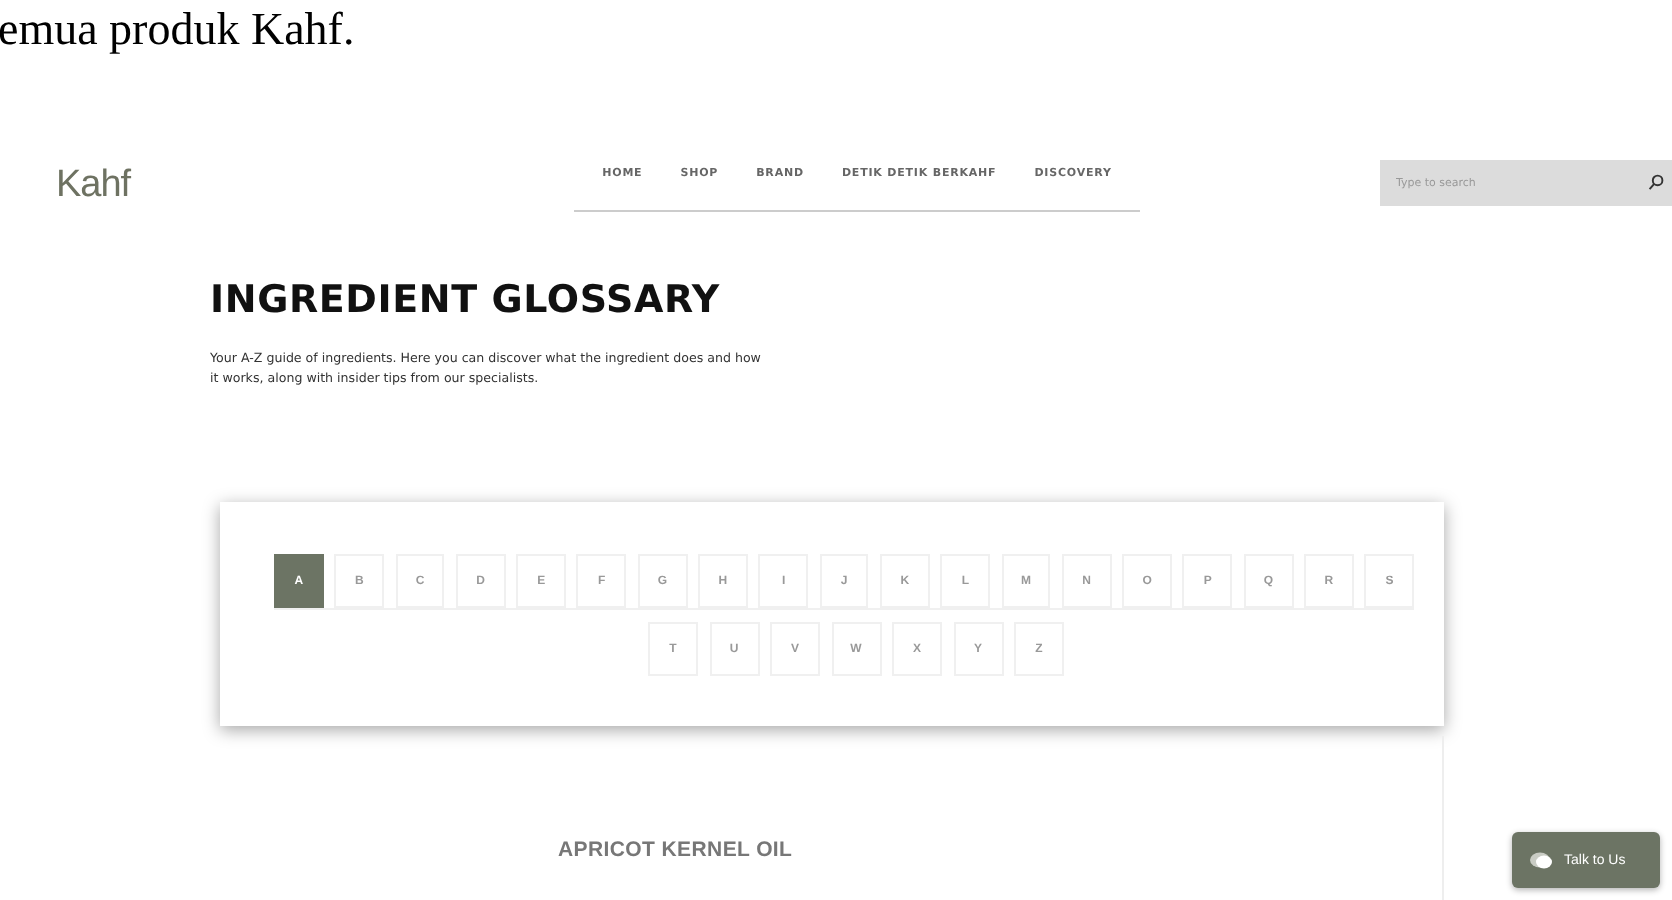 This screenshot has height=900, width=1672. What do you see at coordinates (1656, 182) in the screenshot?
I see `search-icon` at bounding box center [1656, 182].